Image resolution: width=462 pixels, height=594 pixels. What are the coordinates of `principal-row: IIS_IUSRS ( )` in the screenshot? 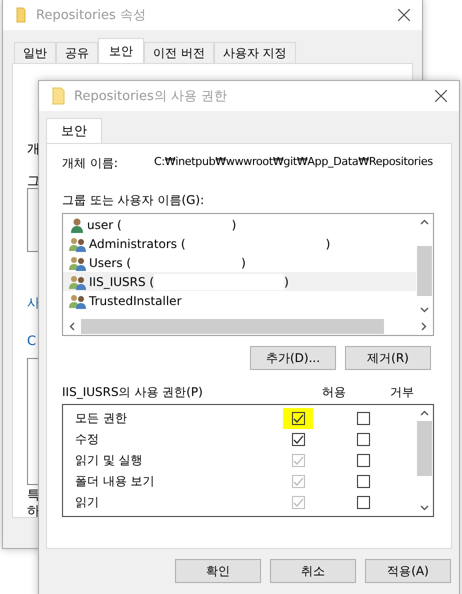 It's located at (239, 281).